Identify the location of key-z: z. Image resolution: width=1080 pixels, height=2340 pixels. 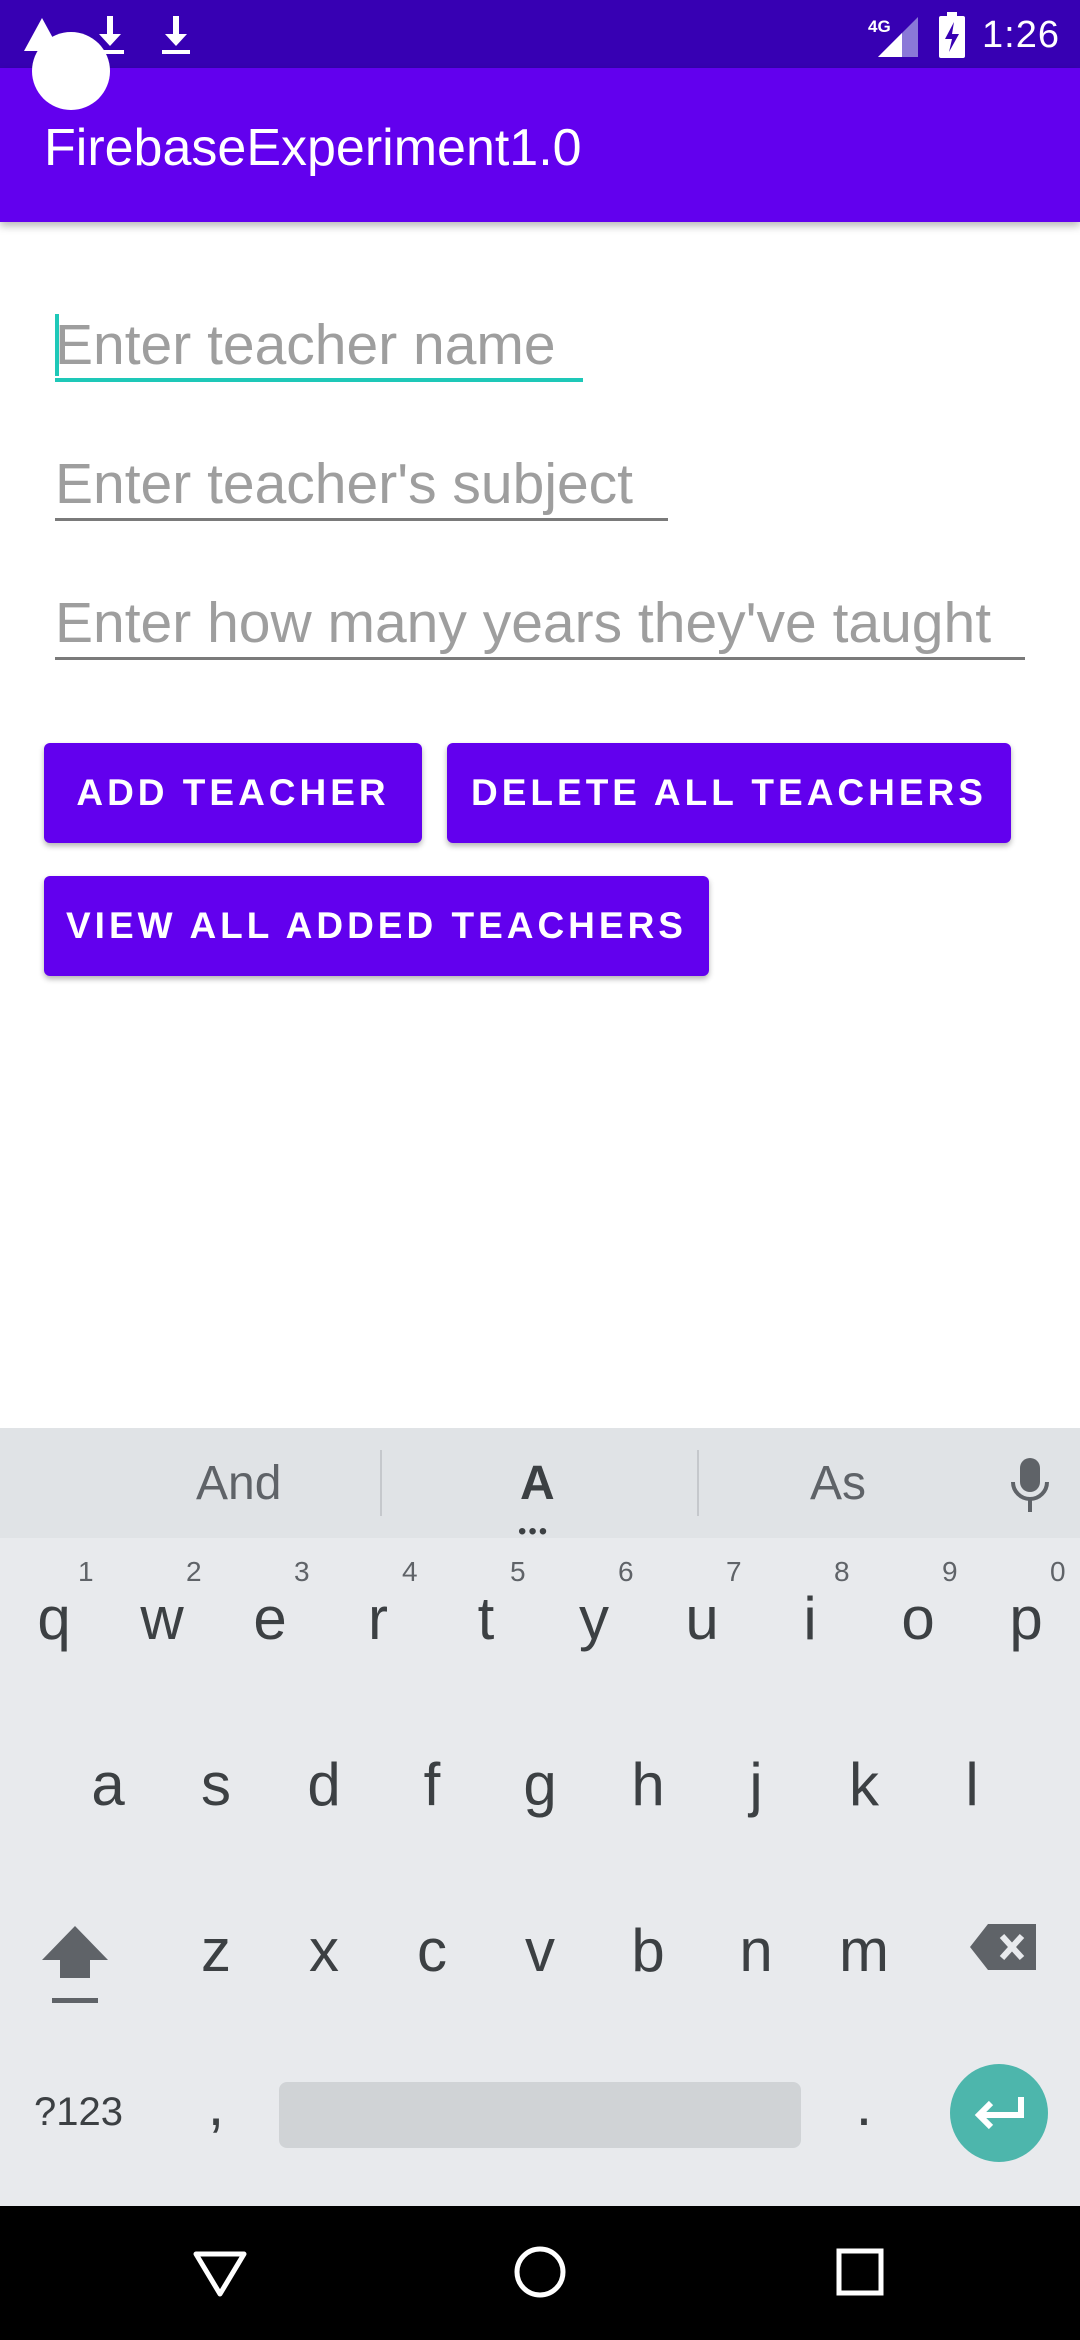
(216, 1950).